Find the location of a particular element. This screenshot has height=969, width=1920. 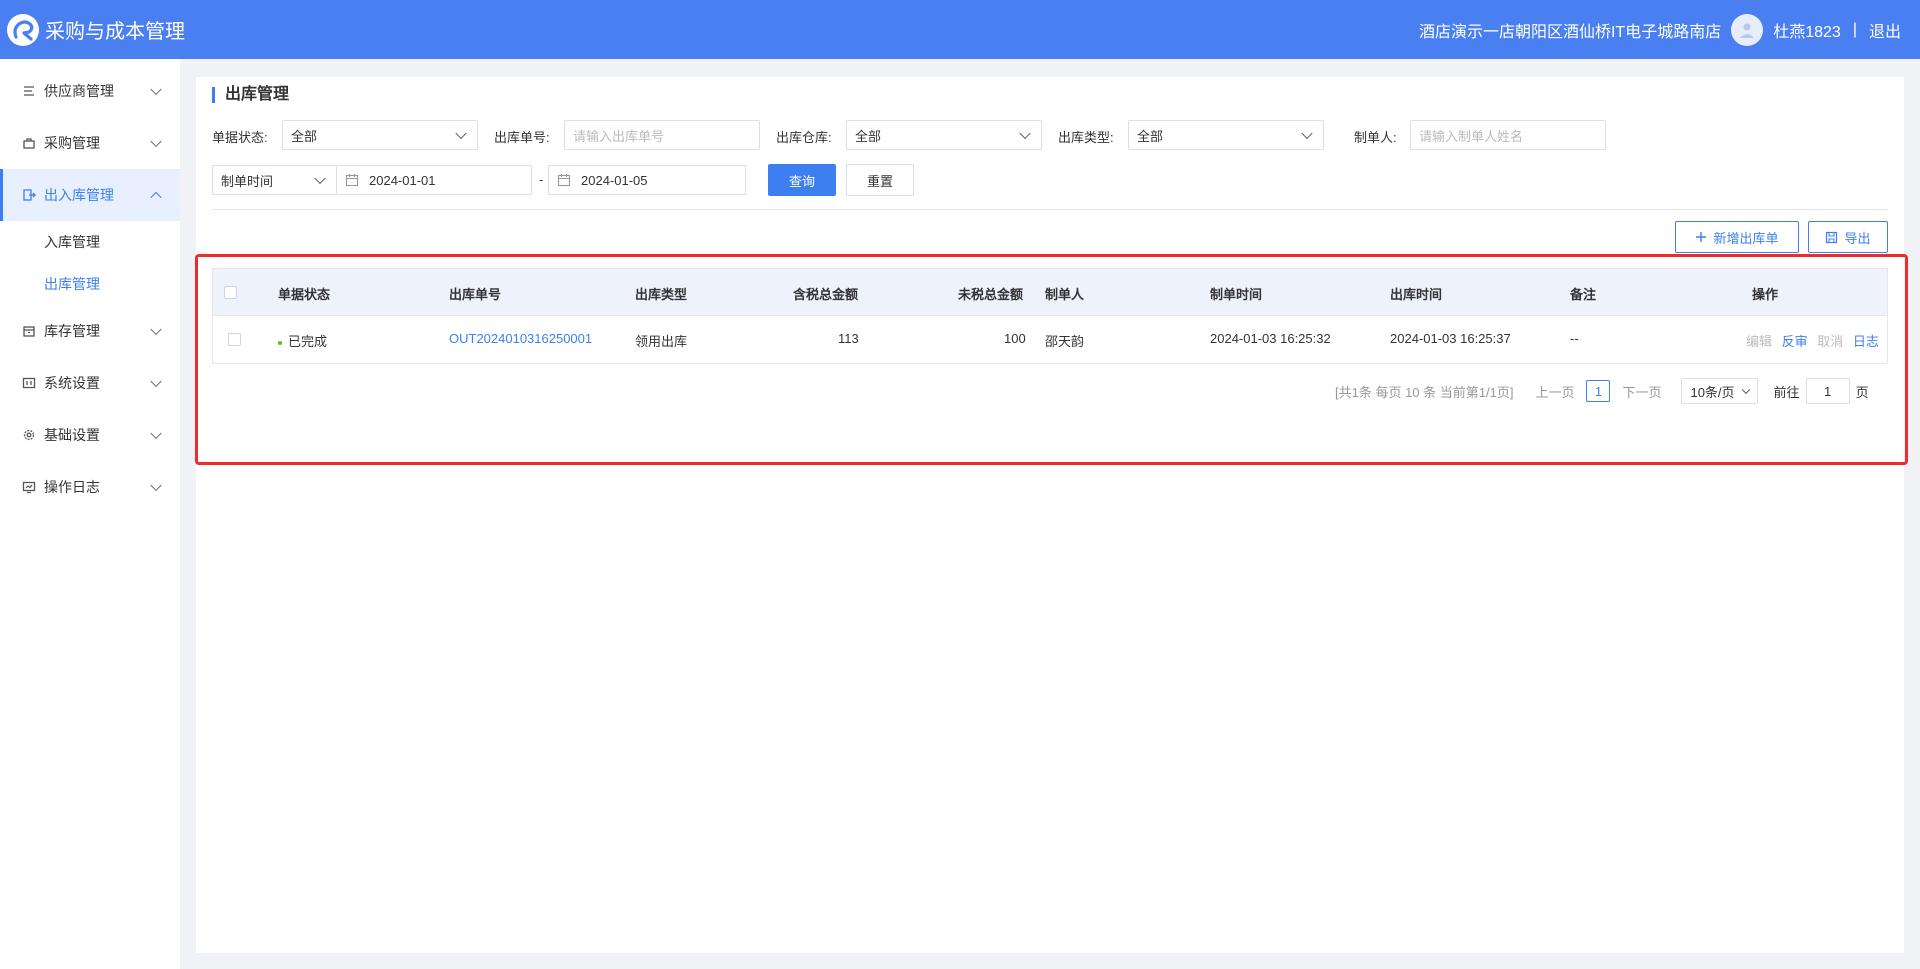

app-logo: 采购与成本管理 is located at coordinates (96, 29).